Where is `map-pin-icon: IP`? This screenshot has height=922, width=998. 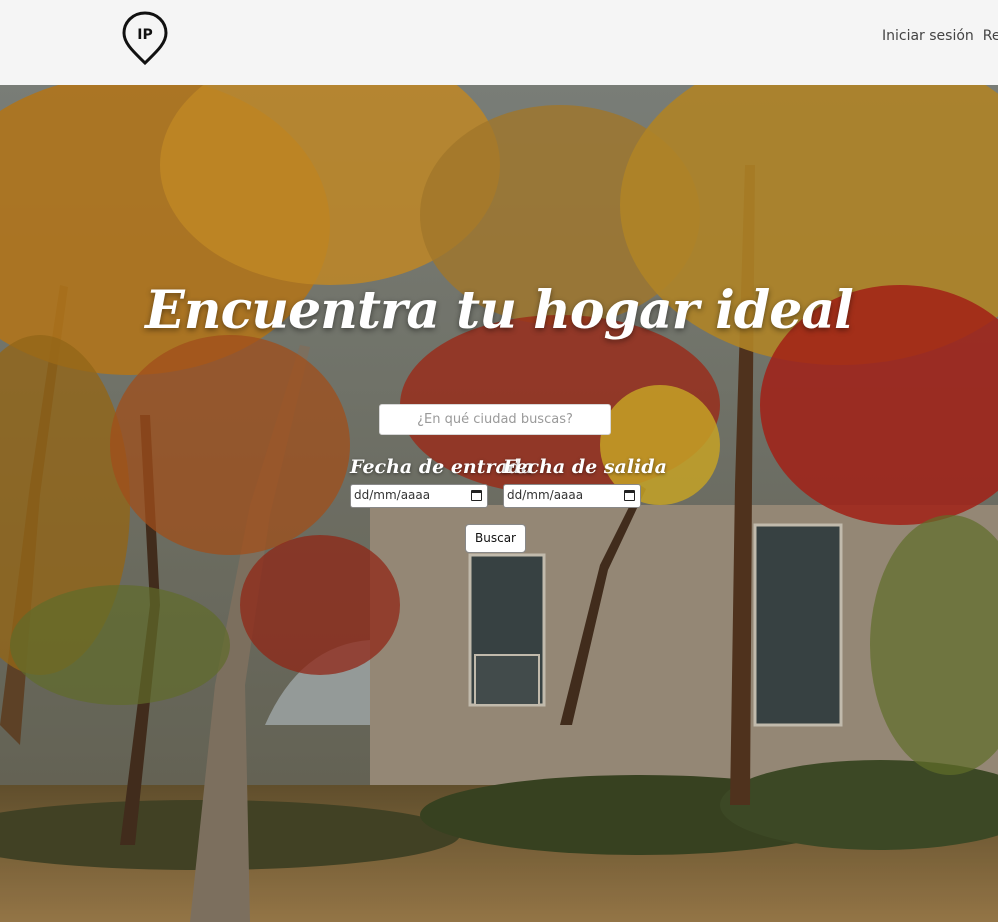
map-pin-icon: IP is located at coordinates (145, 38).